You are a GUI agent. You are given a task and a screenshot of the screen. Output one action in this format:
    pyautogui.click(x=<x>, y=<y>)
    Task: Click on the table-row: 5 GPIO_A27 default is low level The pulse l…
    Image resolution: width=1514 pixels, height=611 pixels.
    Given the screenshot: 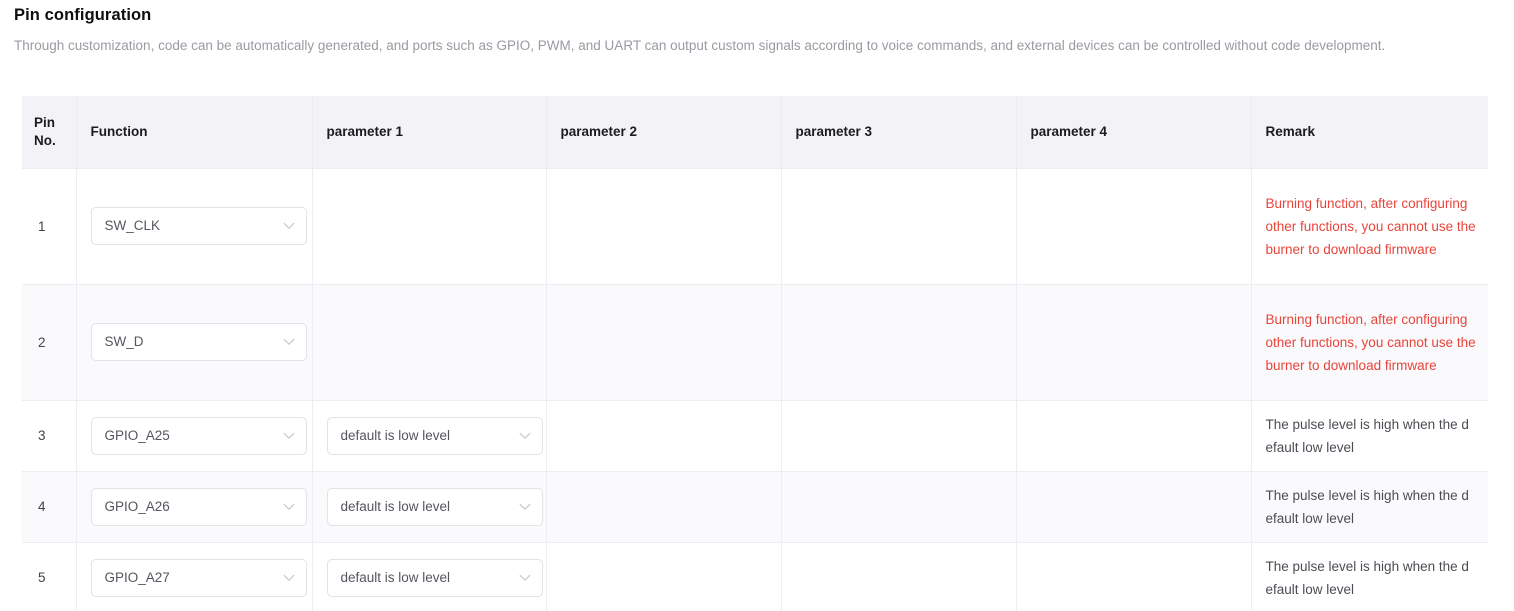 What is the action you would take?
    pyautogui.click(x=755, y=576)
    